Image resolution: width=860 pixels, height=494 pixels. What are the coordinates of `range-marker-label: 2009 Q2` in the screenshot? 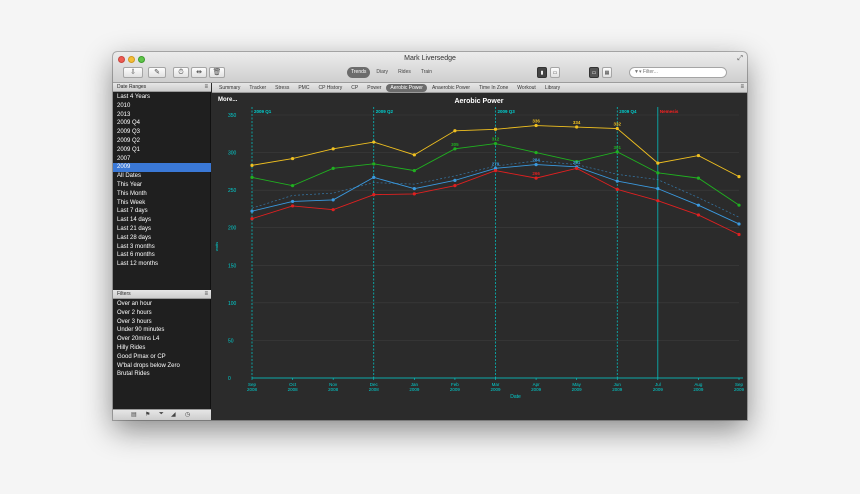 It's located at (385, 111).